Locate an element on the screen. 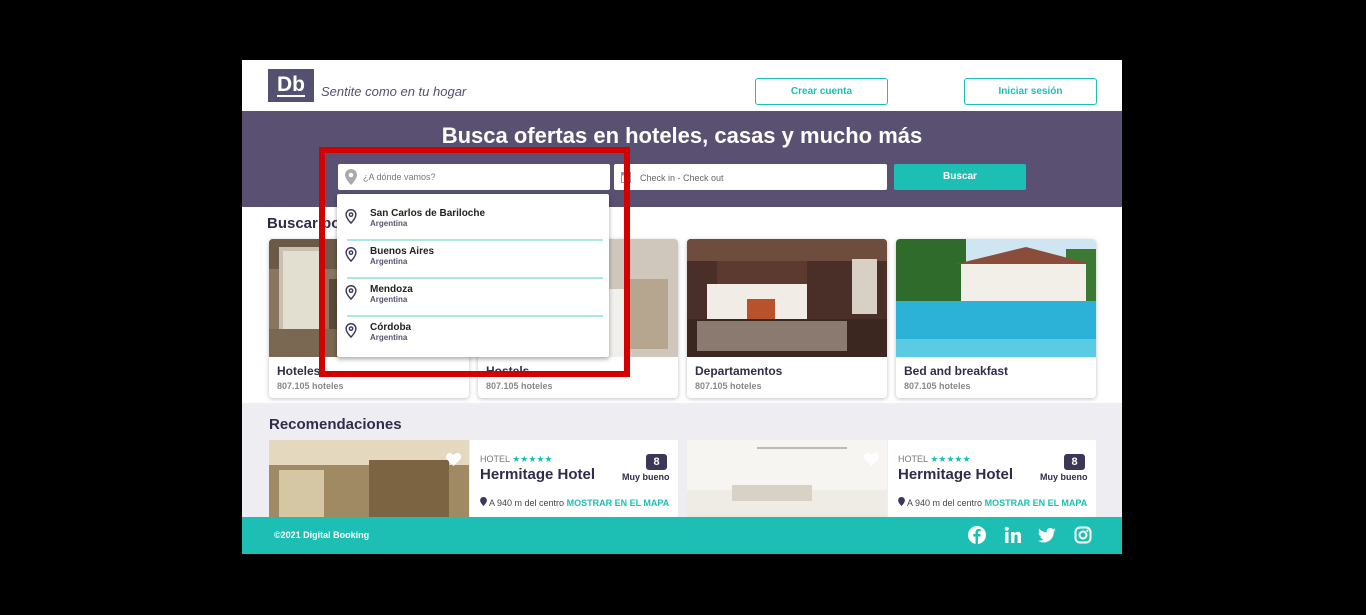  date-range-input: Check in - Check out is located at coordinates (750, 177).